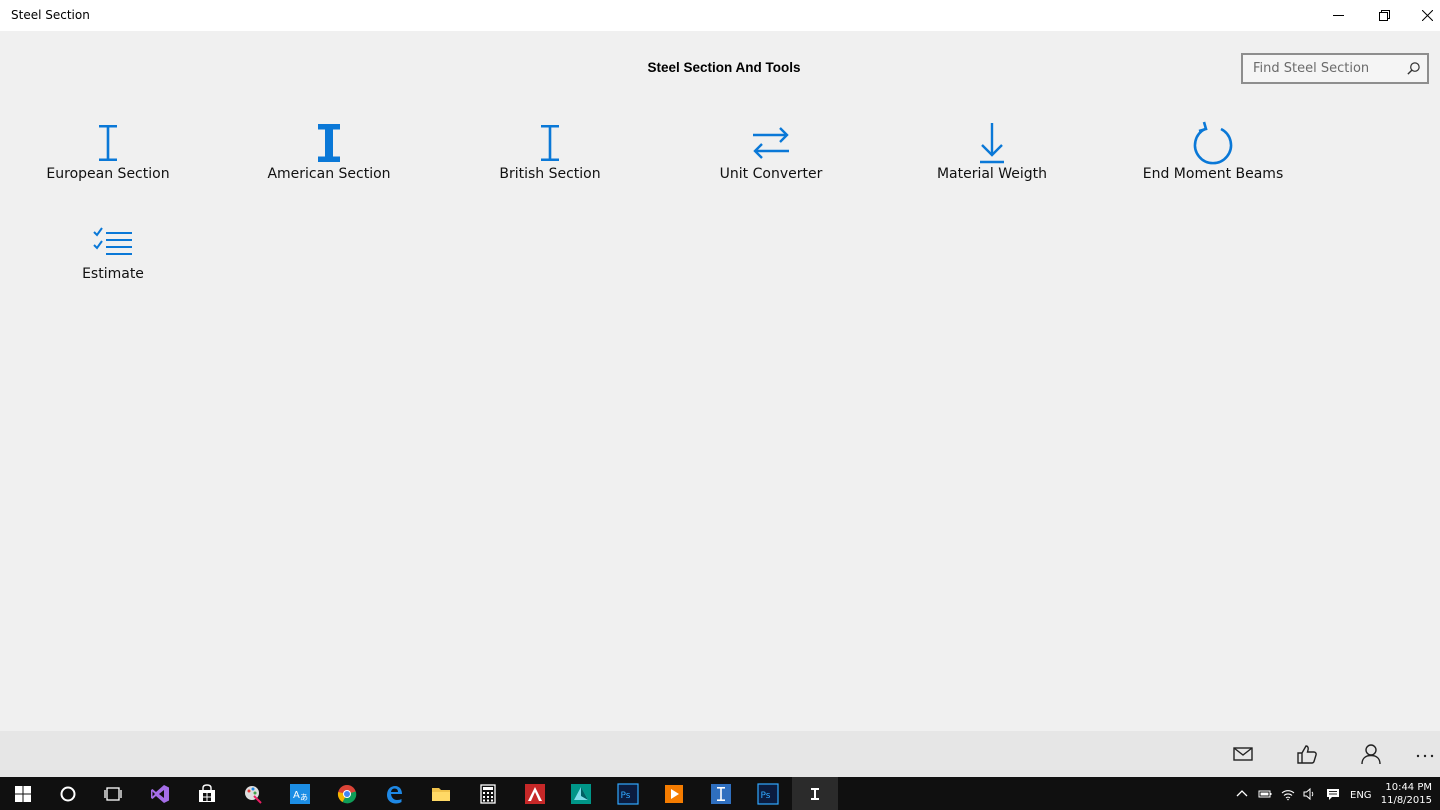 Image resolution: width=1440 pixels, height=810 pixels. I want to click on tile-label: End Moment Beams, so click(1213, 174).